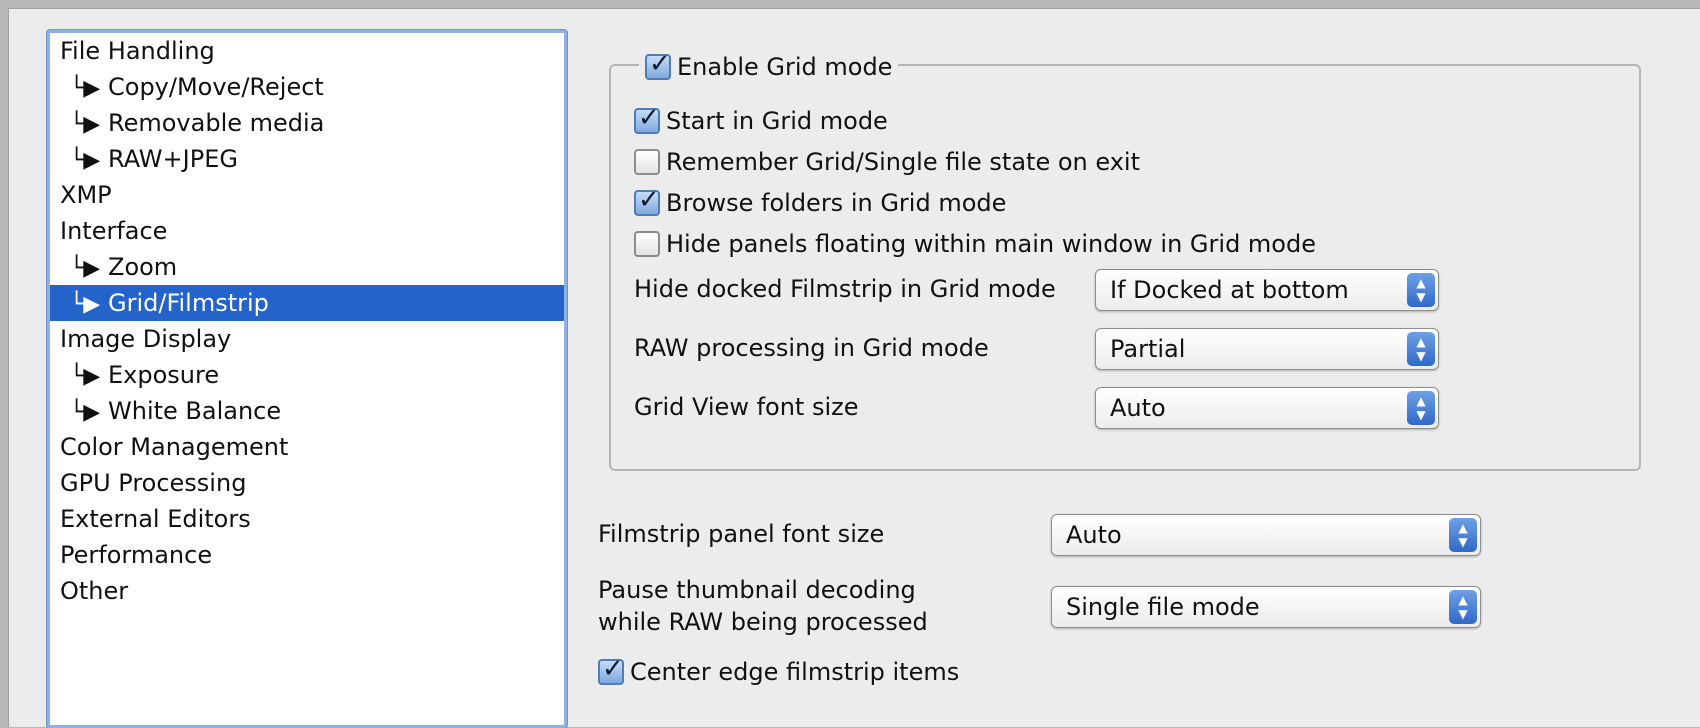  I want to click on sidebar-item: Performance, so click(307, 555).